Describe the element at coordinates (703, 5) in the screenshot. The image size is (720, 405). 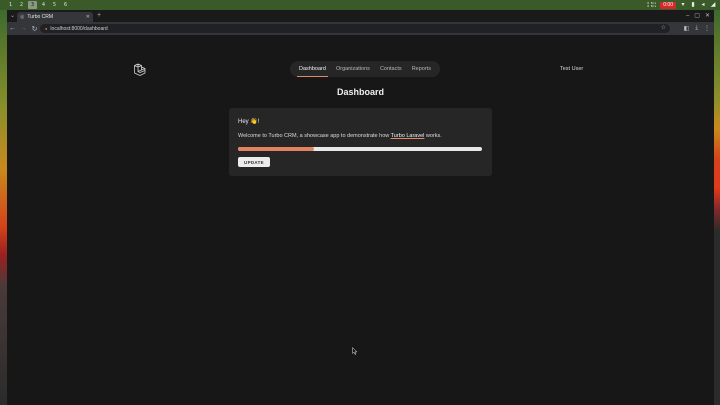
I see `volume-icon: ◂` at that location.